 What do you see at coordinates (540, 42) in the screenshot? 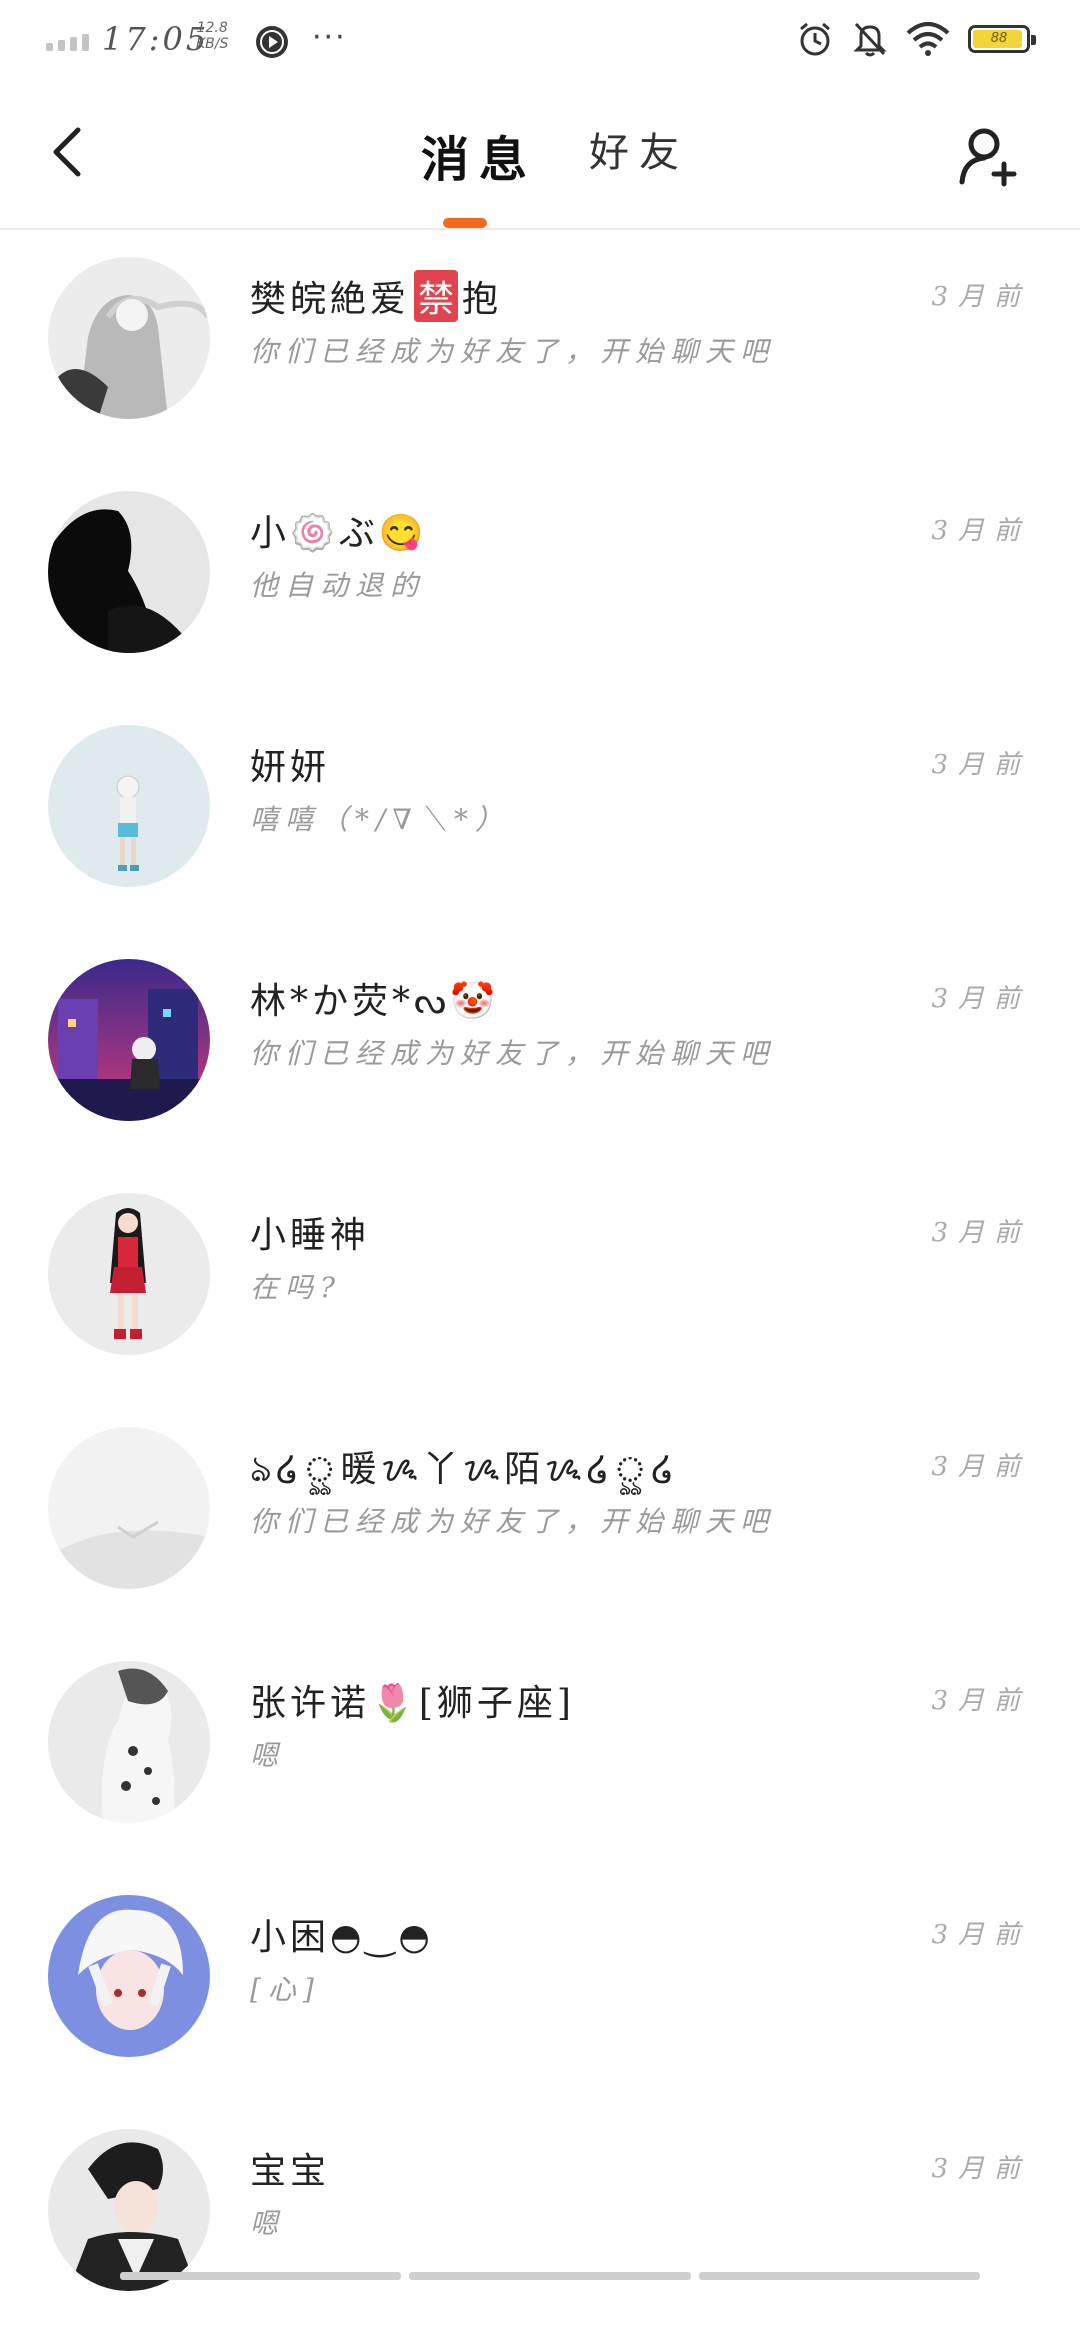
I see `status-bar: 17:05 12.8 KB/S ··· 88` at bounding box center [540, 42].